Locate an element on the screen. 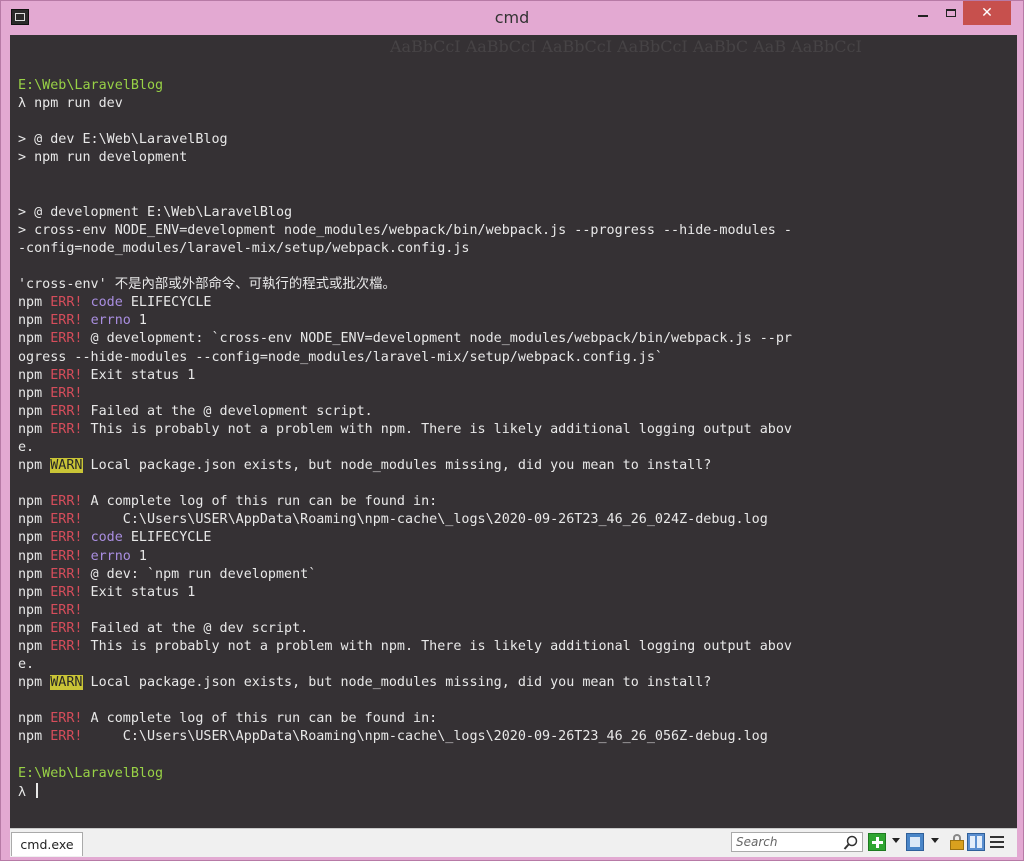  error-keyword: code is located at coordinates (106, 538).